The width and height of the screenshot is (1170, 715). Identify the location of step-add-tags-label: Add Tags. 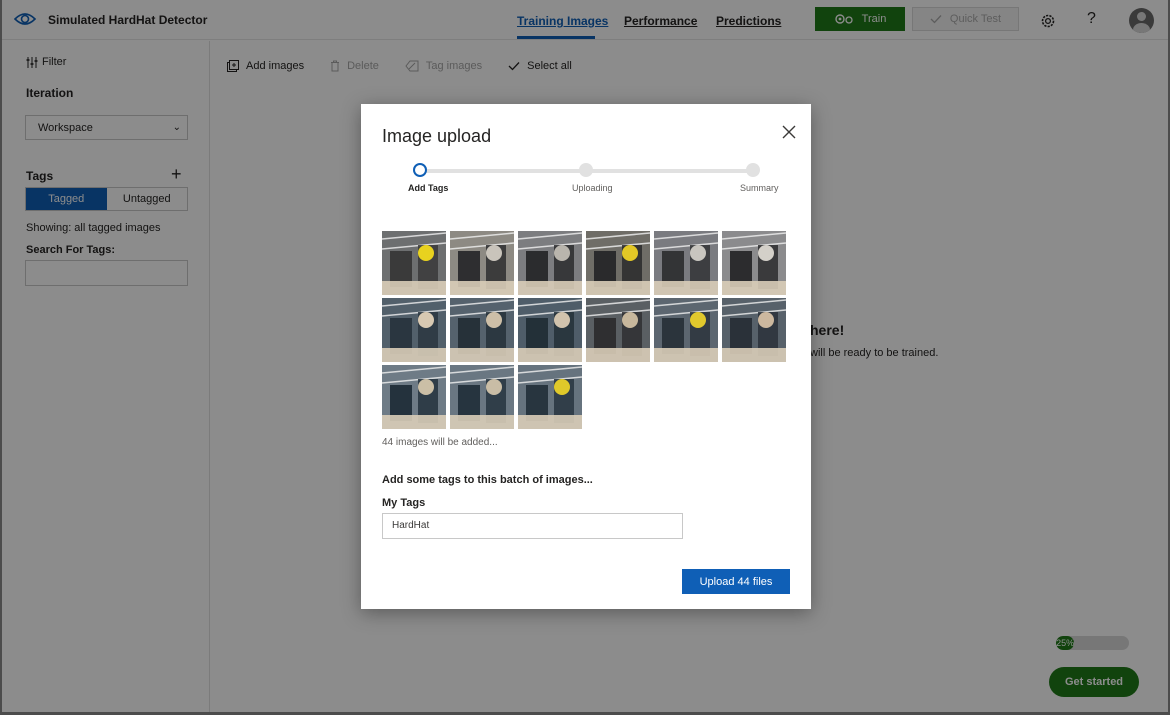
(428, 188).